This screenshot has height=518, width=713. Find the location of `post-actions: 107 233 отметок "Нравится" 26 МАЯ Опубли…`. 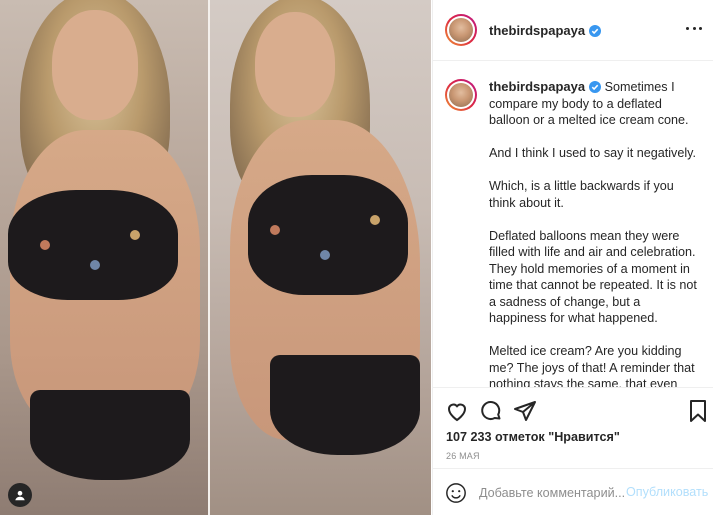

post-actions: 107 233 отметок "Нравится" 26 МАЯ Опубли… is located at coordinates (573, 452).